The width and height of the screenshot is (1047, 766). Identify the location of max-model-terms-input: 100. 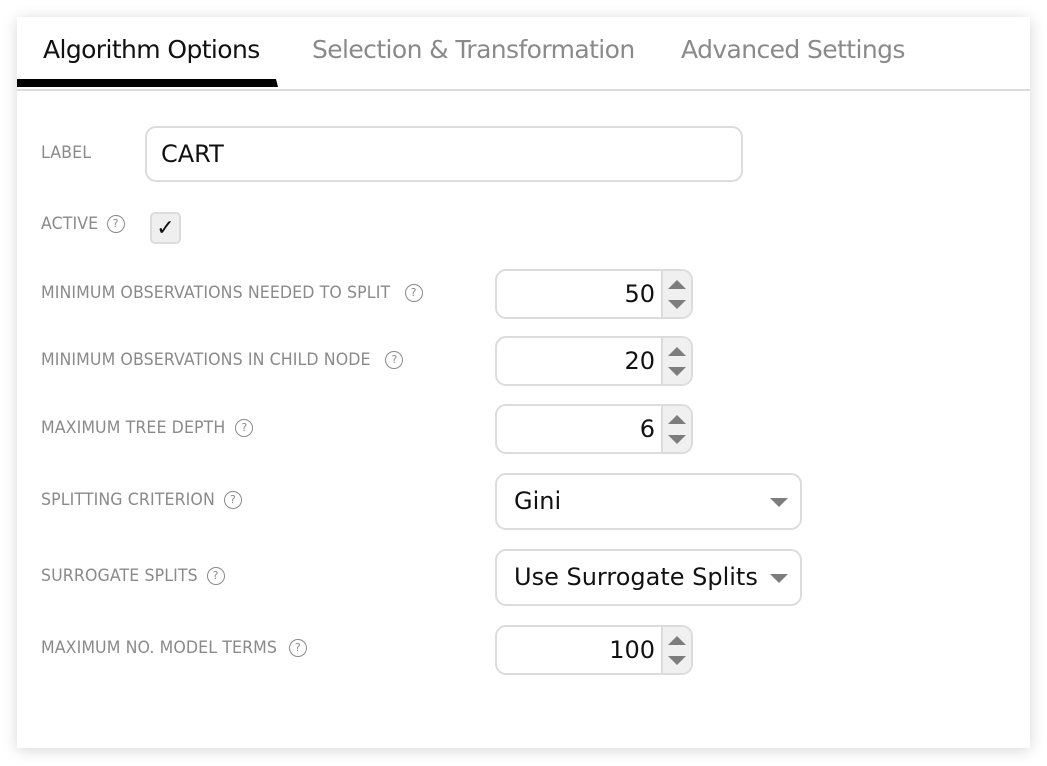
(579, 650).